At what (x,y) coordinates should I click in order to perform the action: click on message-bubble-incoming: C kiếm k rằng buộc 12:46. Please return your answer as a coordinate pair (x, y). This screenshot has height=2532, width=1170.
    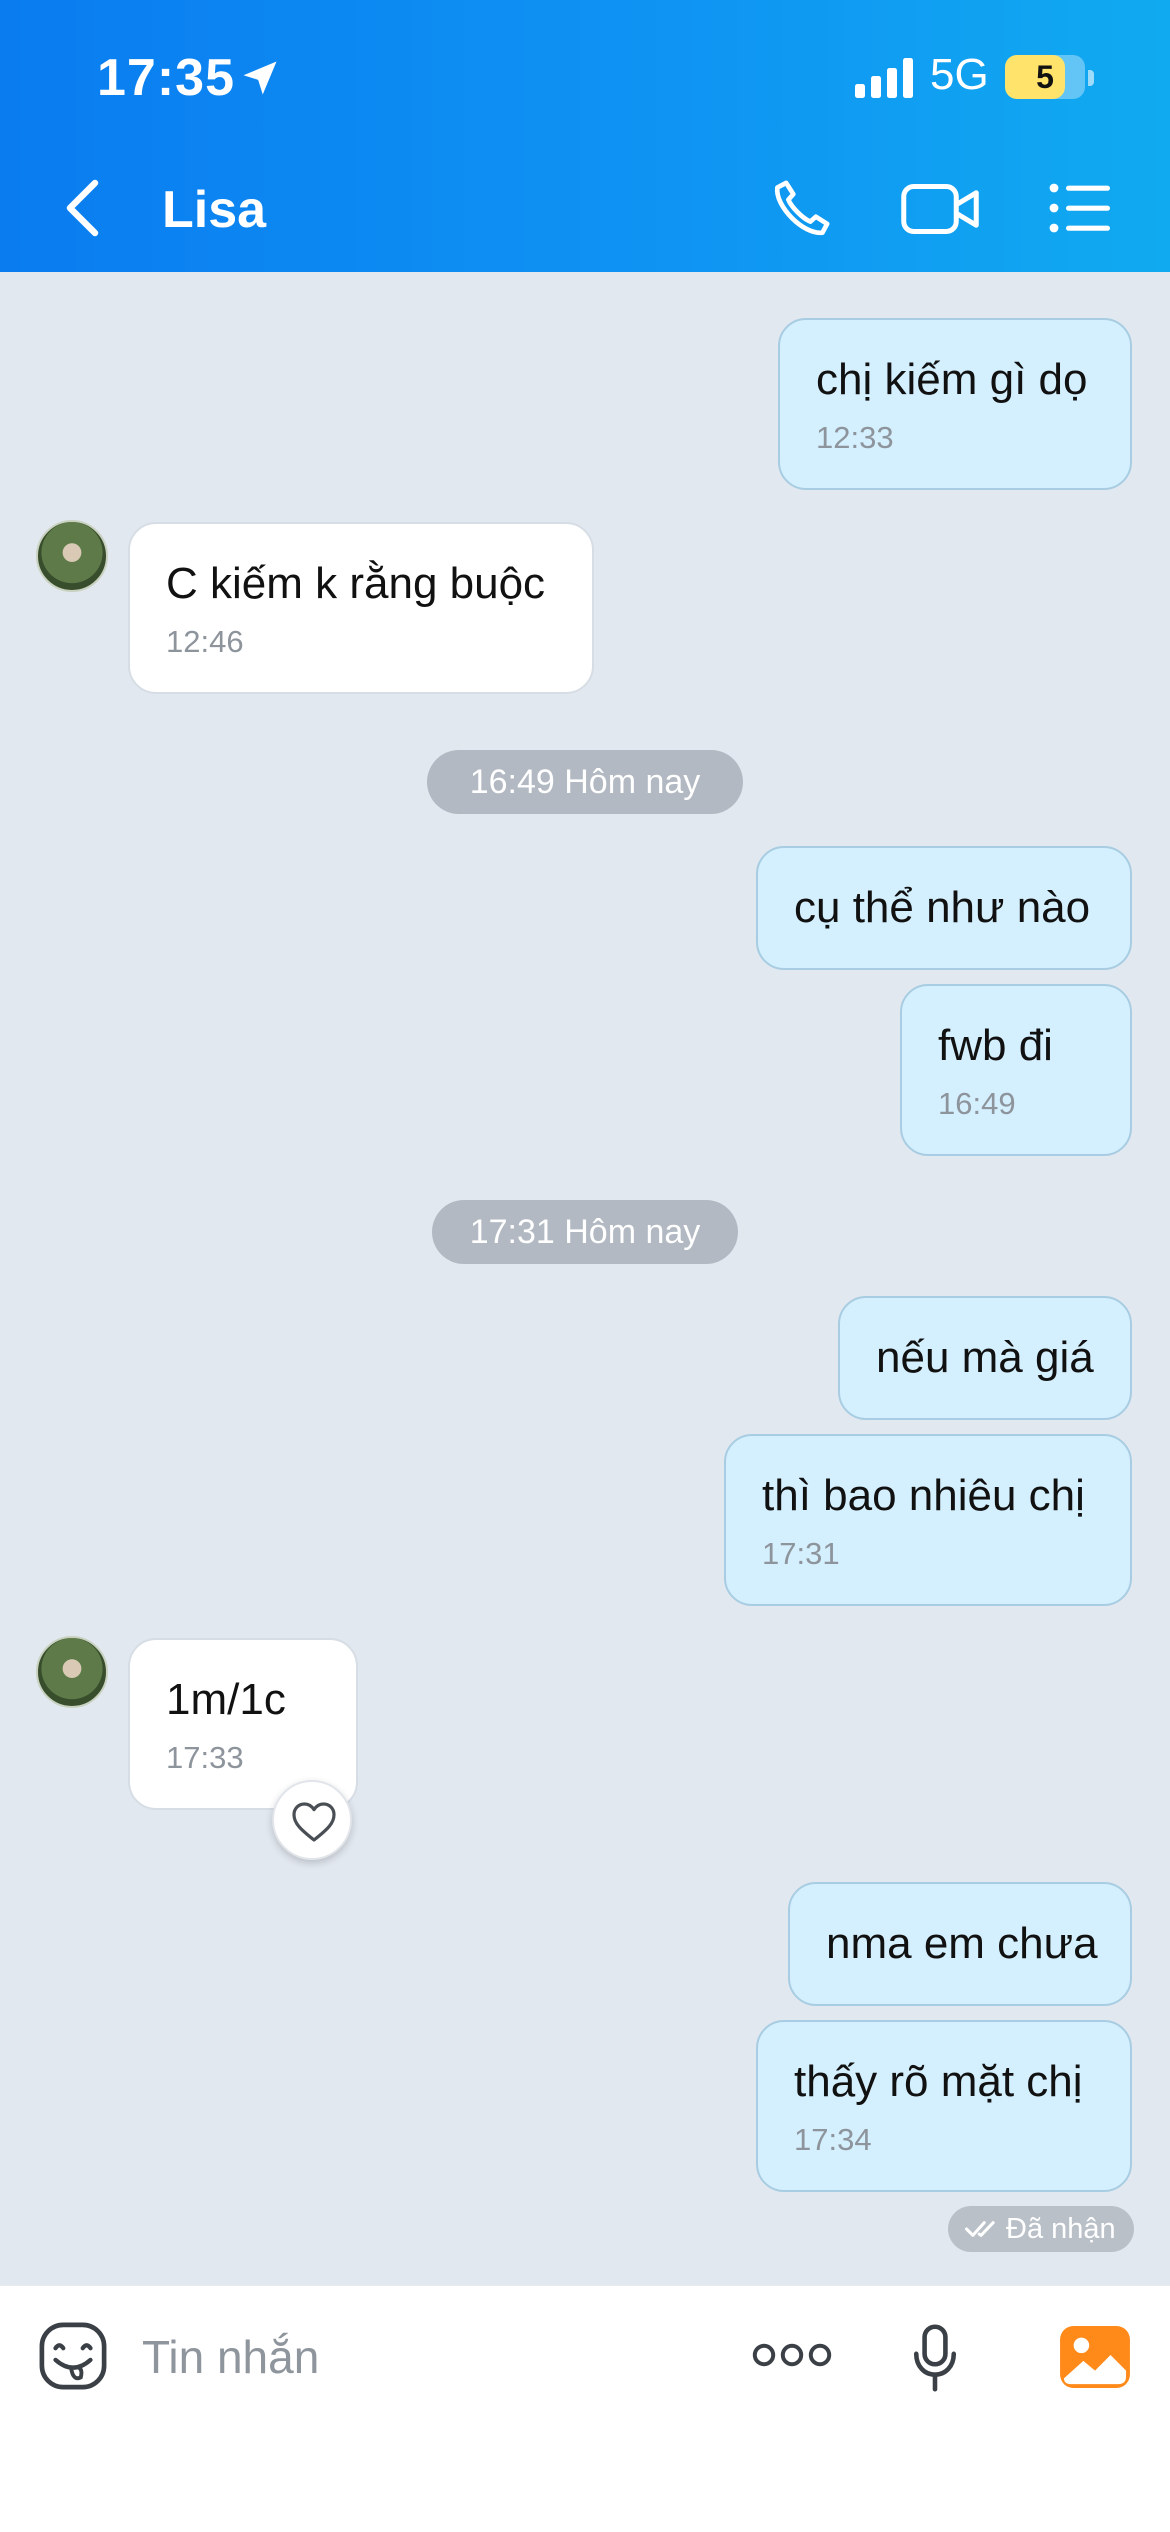
    Looking at the image, I should click on (361, 608).